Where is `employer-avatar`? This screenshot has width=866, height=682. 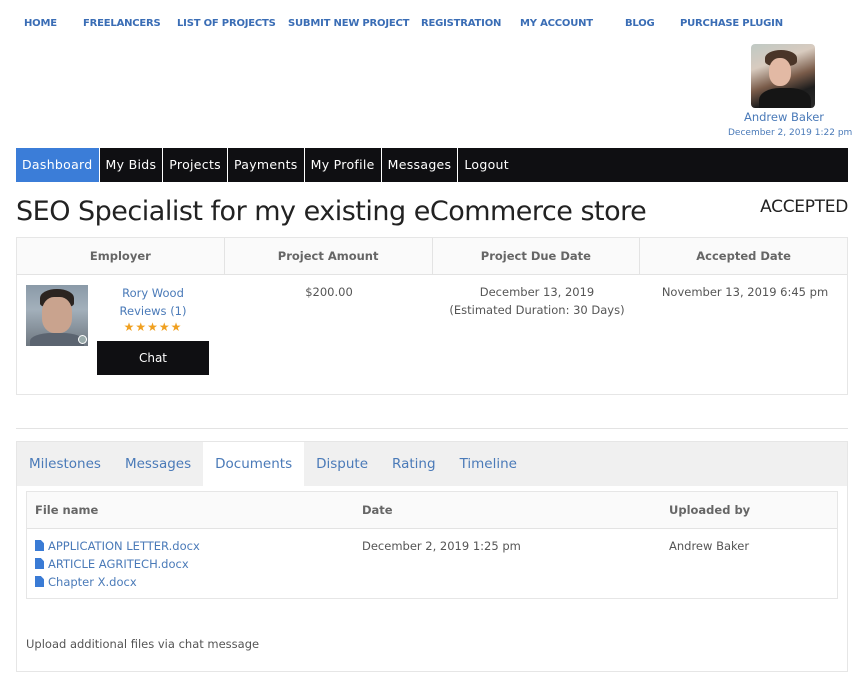
employer-avatar is located at coordinates (57, 315).